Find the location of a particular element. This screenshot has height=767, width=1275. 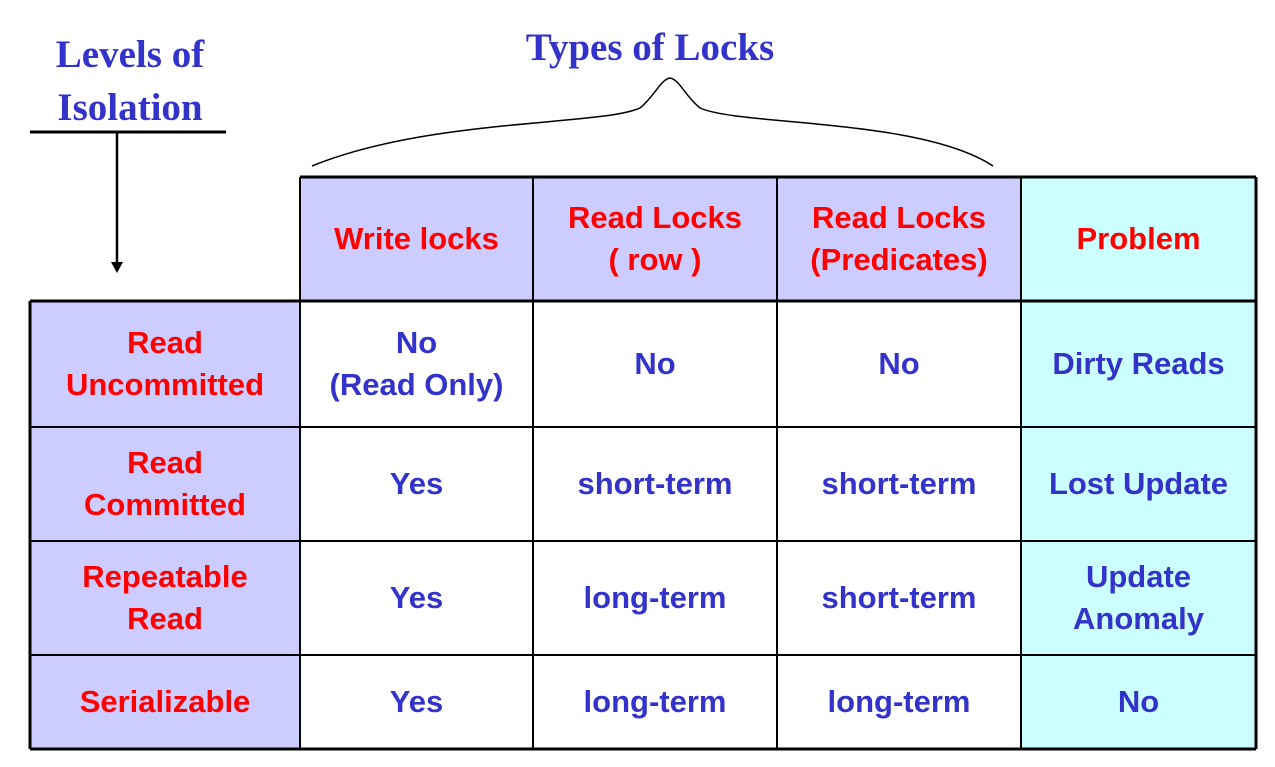

column-header-read-locks-row: Read Locks ( row ) is located at coordinates (655, 239).